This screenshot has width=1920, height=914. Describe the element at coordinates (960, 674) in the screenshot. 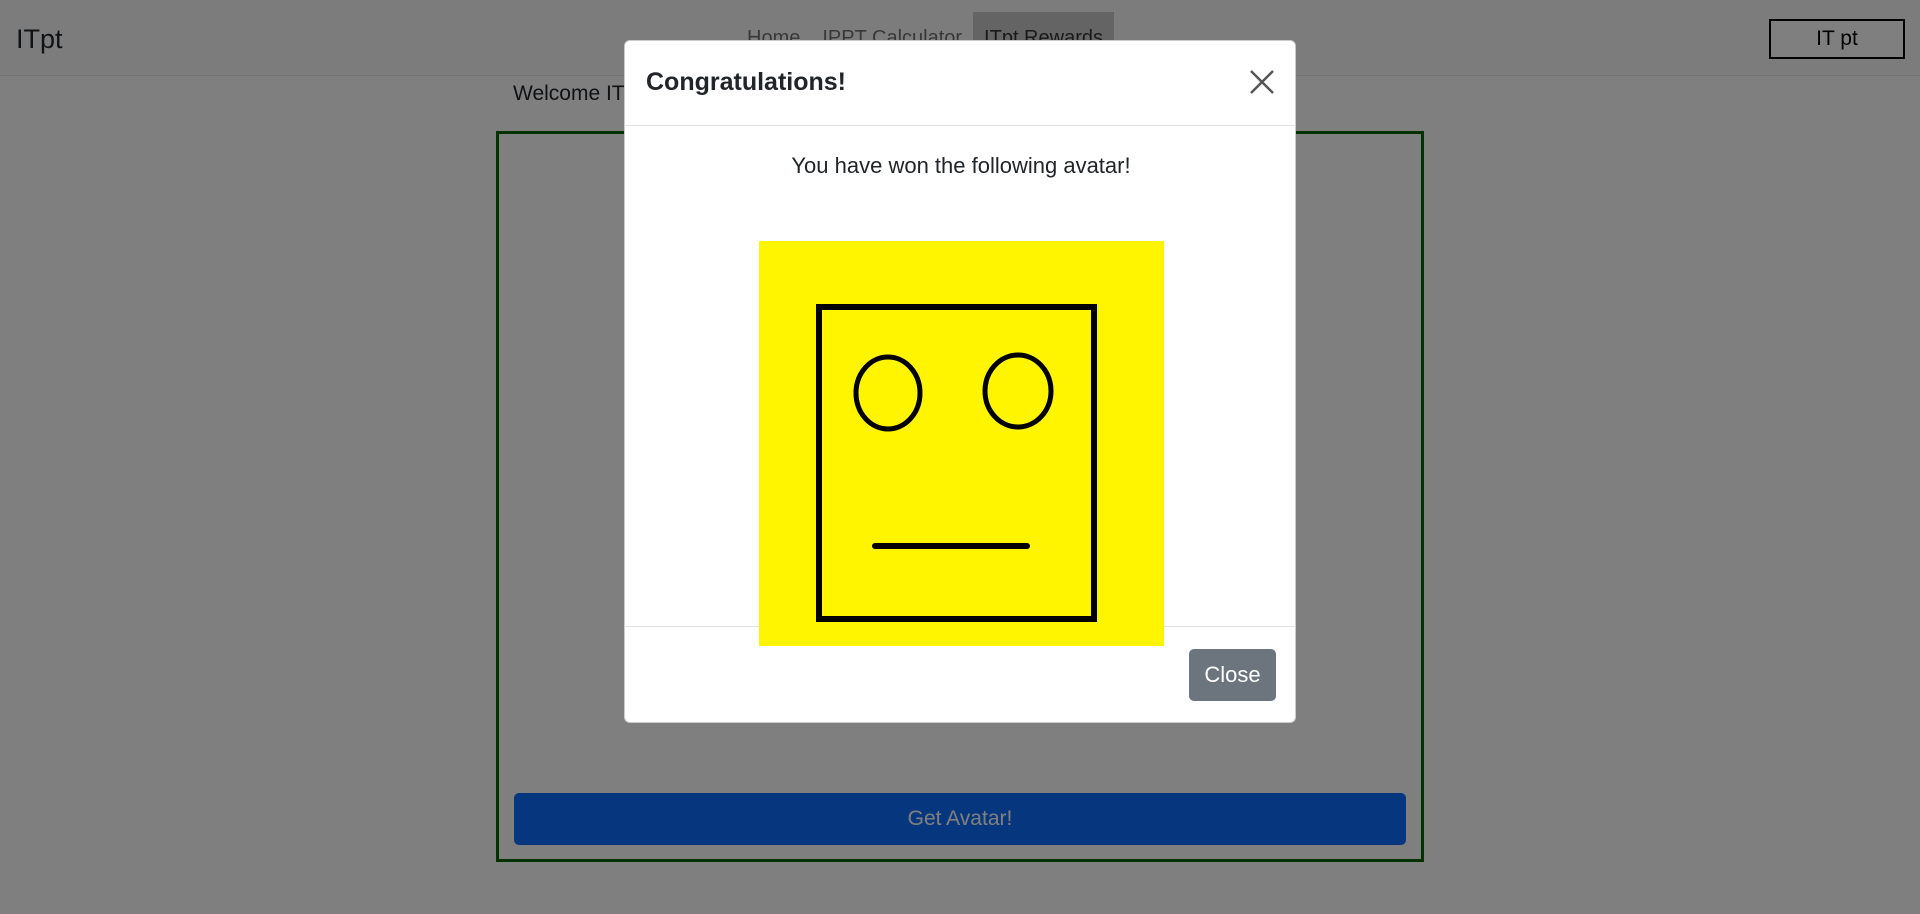

I see `modal-footer: Close` at that location.